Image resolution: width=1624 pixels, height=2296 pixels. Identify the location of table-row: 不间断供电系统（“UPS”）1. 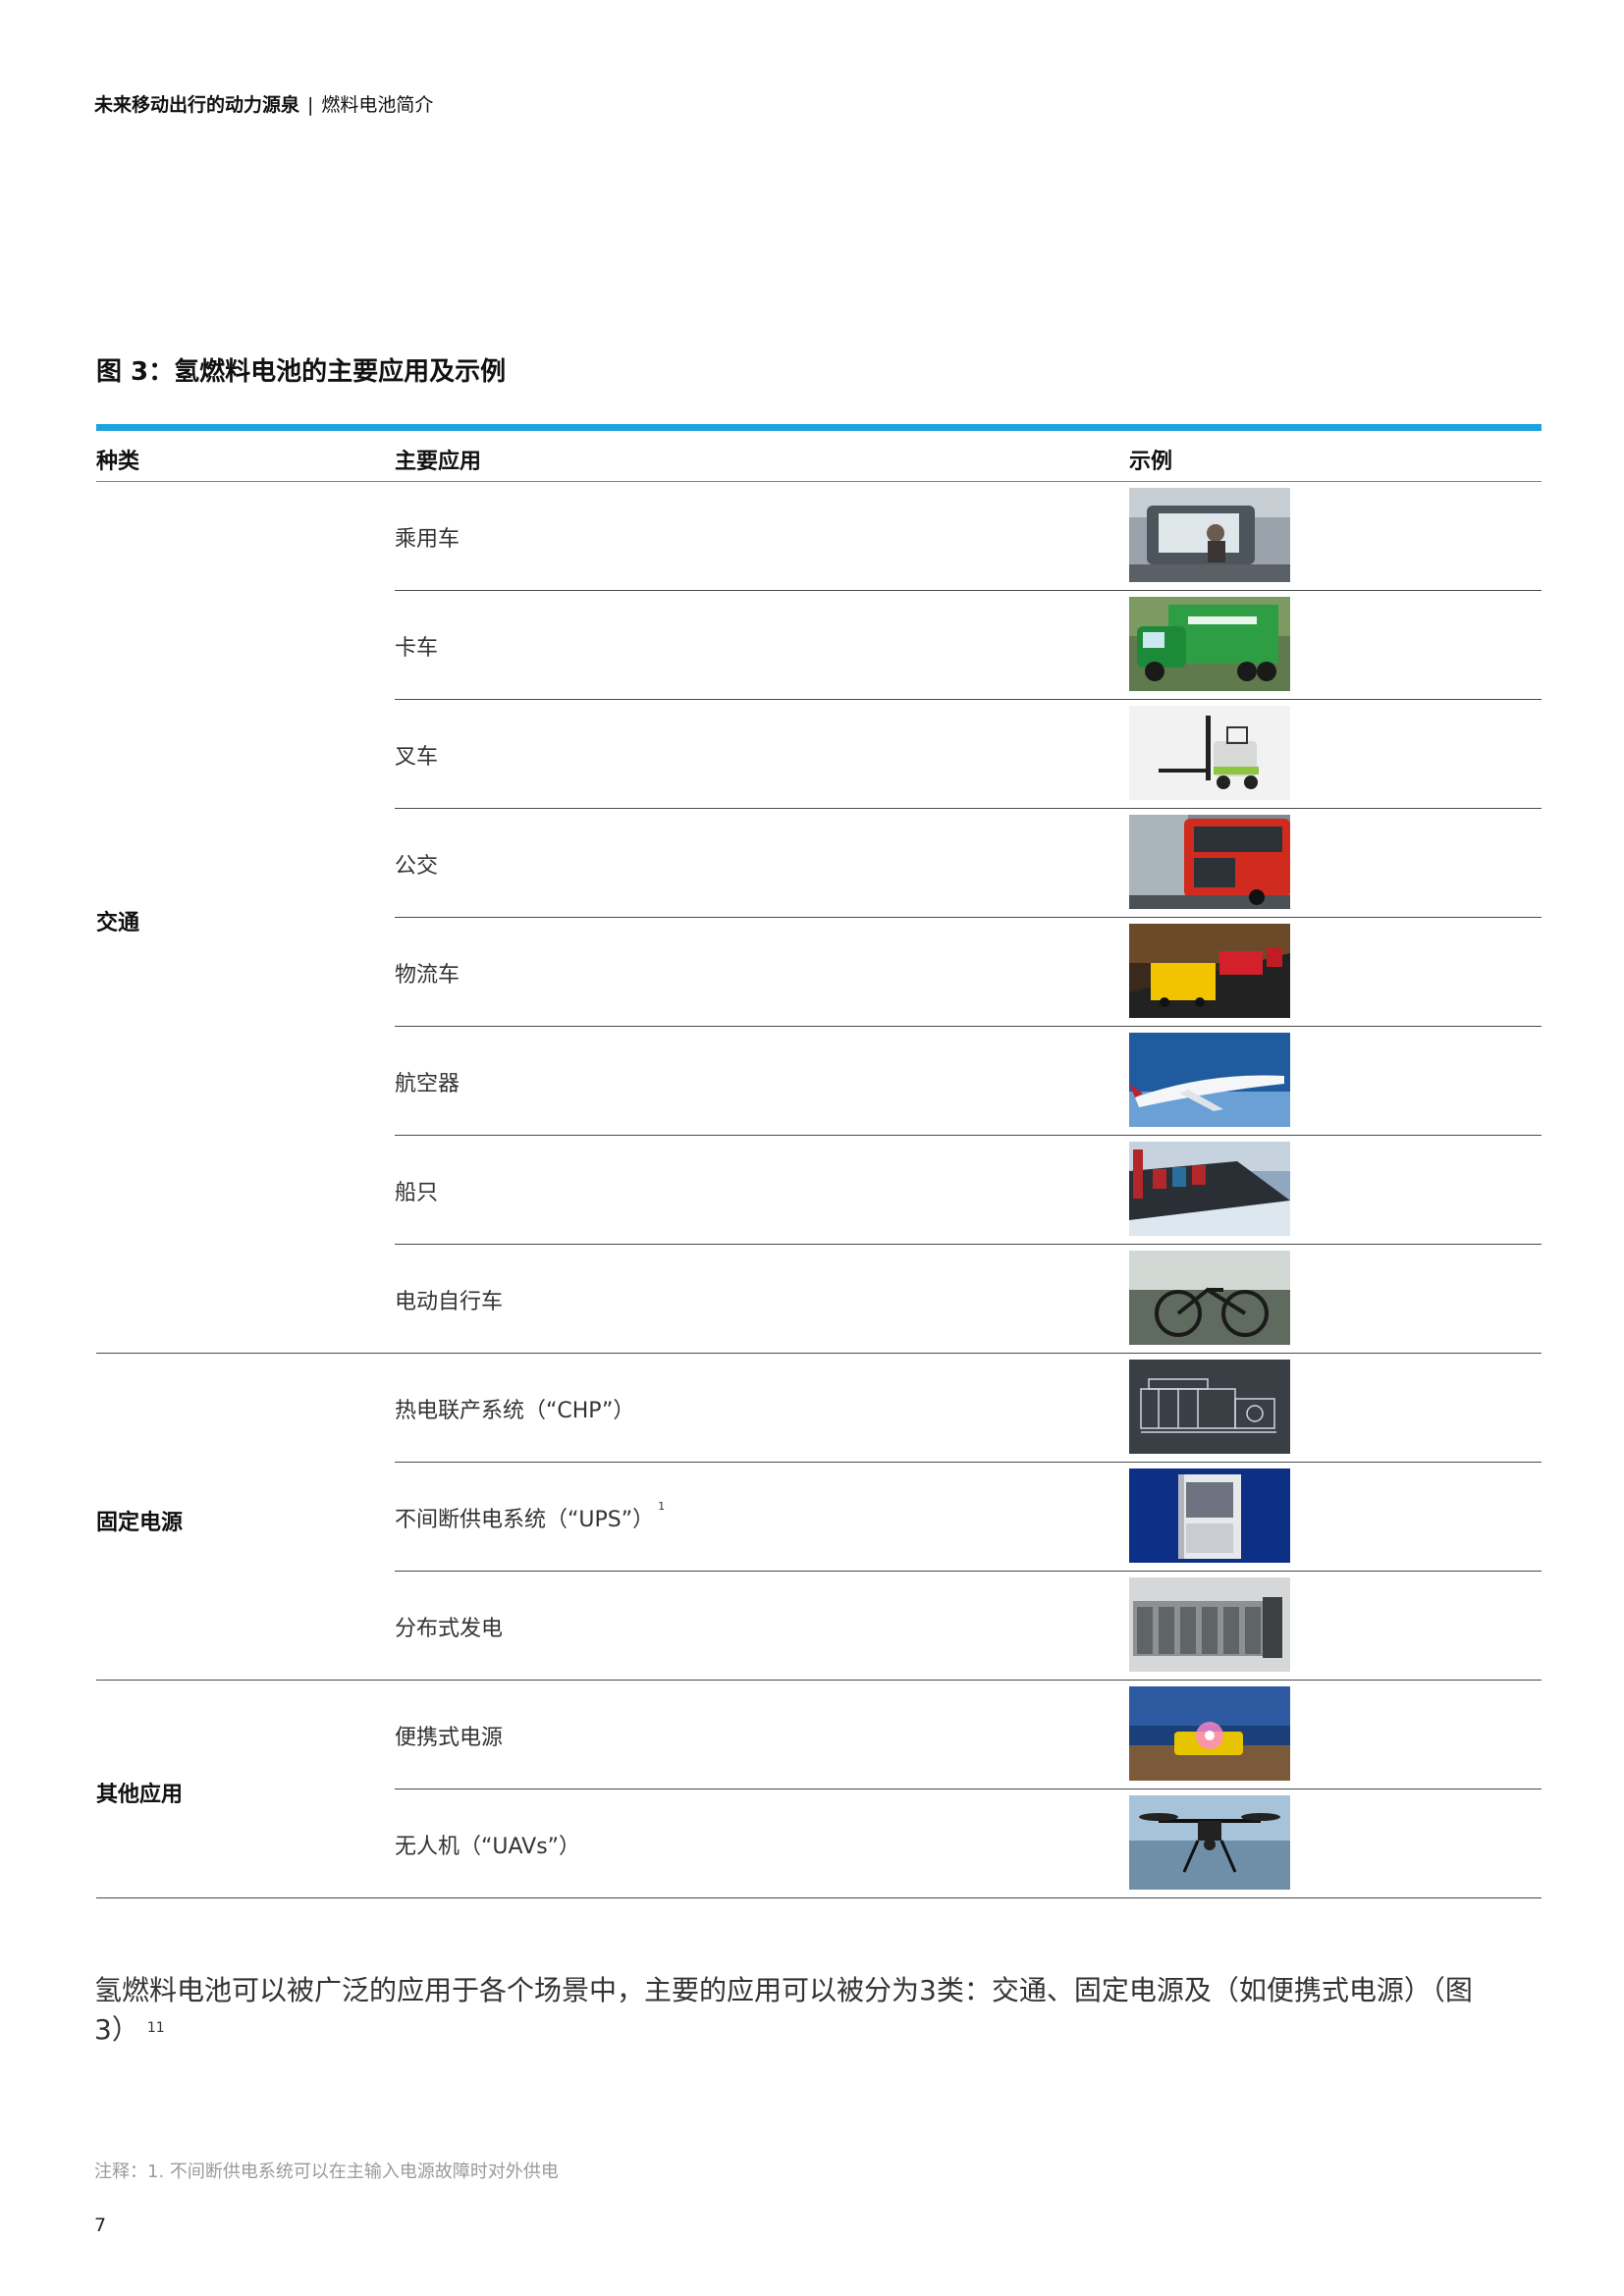
(968, 1517).